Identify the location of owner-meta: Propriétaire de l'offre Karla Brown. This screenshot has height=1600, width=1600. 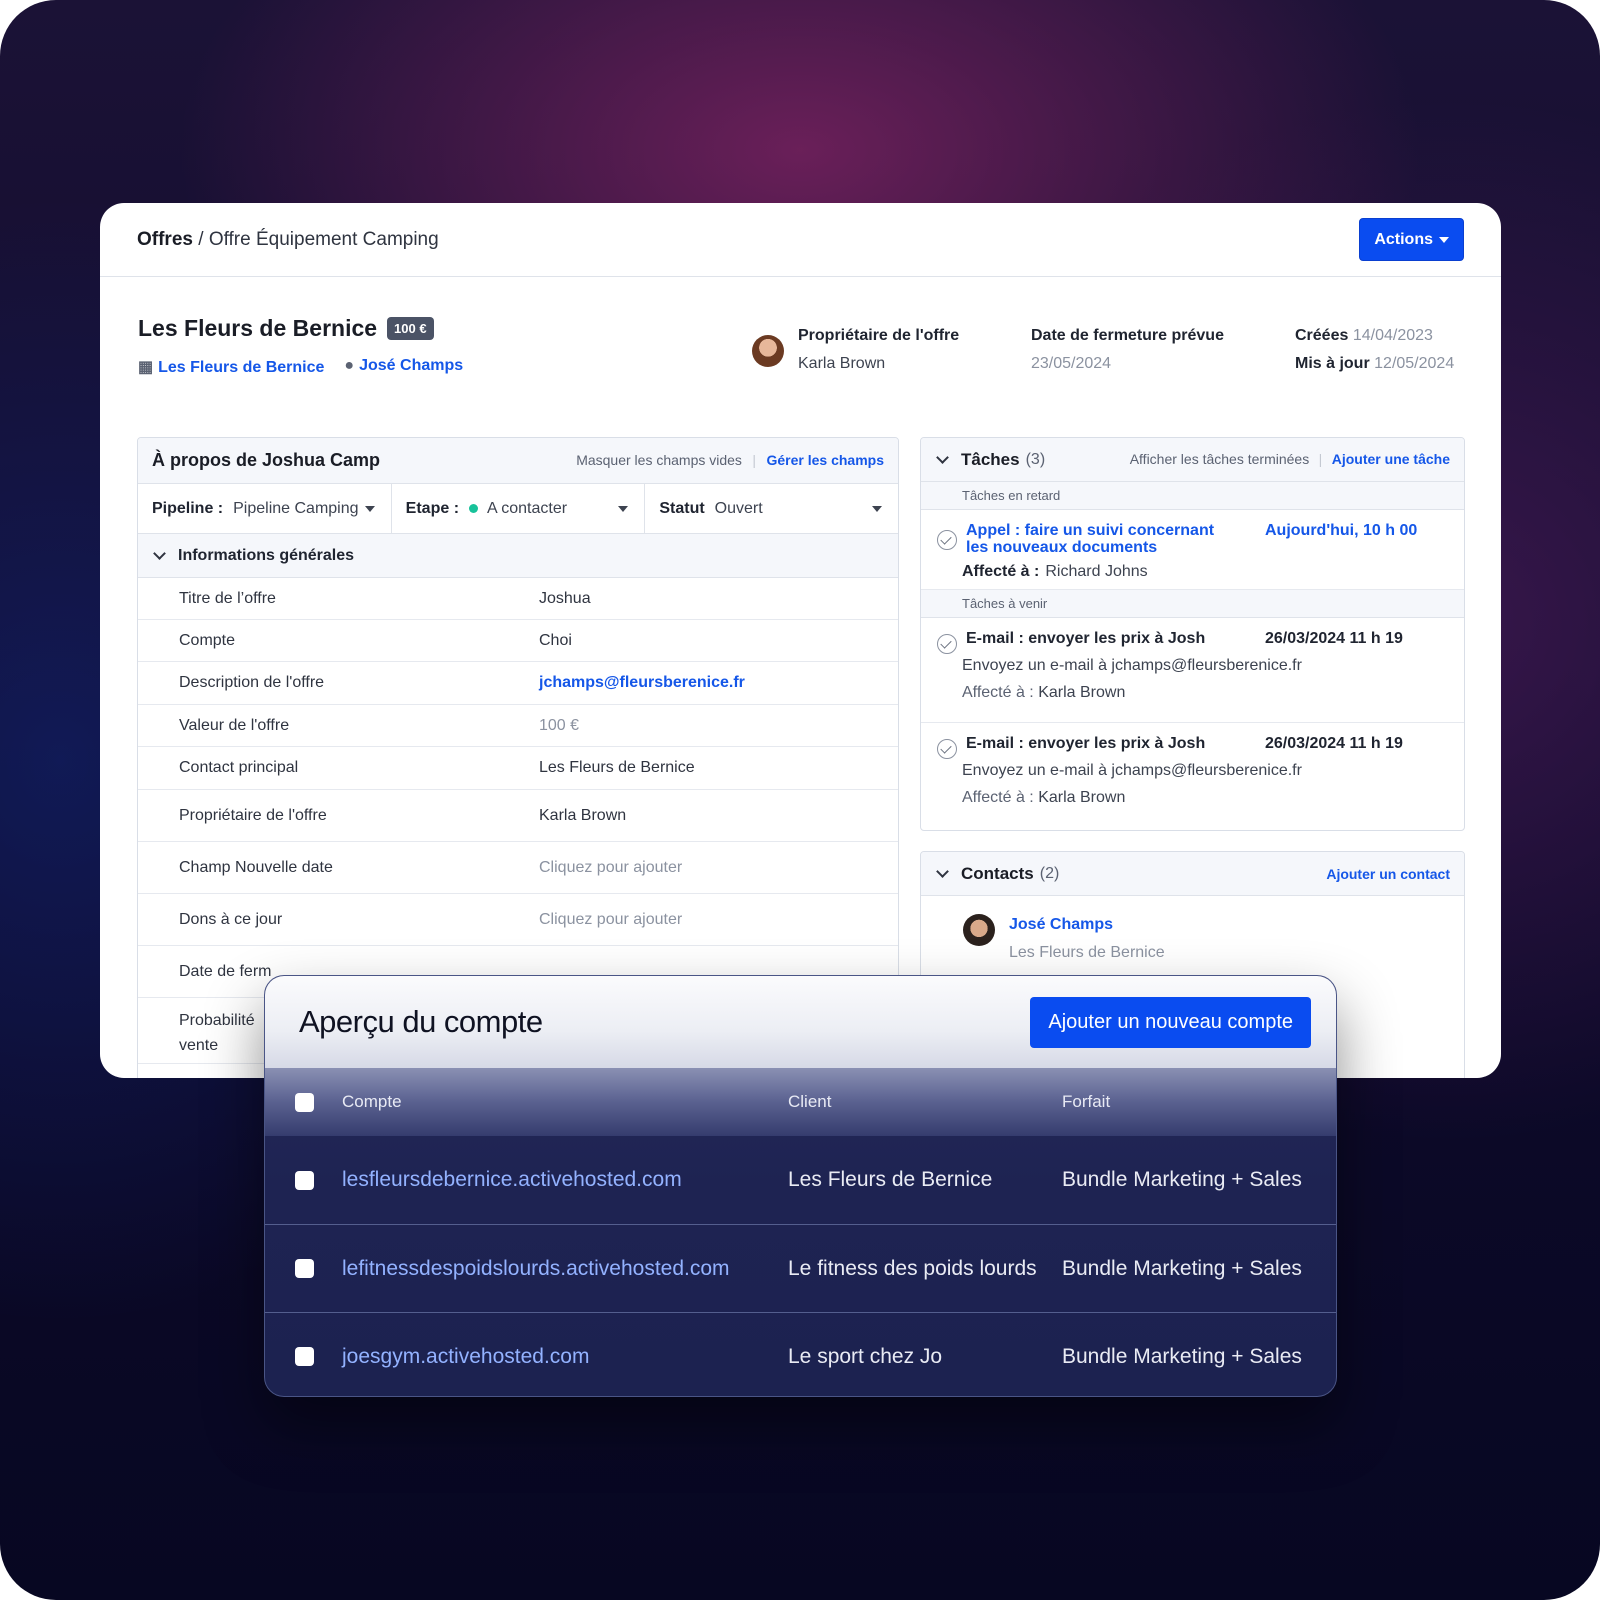
(878, 350).